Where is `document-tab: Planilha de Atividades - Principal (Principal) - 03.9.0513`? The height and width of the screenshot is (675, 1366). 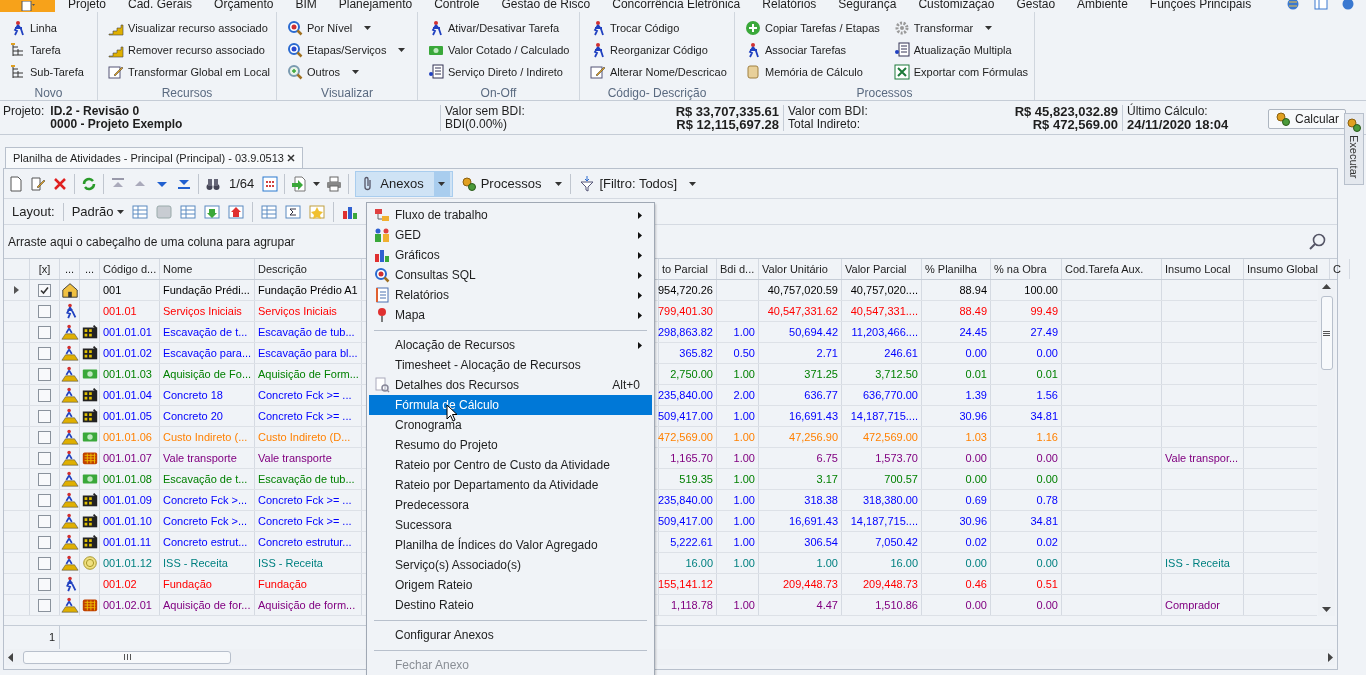
document-tab: Planilha de Atividades - Principal (Principal) - 03.9.0513 is located at coordinates (154, 157).